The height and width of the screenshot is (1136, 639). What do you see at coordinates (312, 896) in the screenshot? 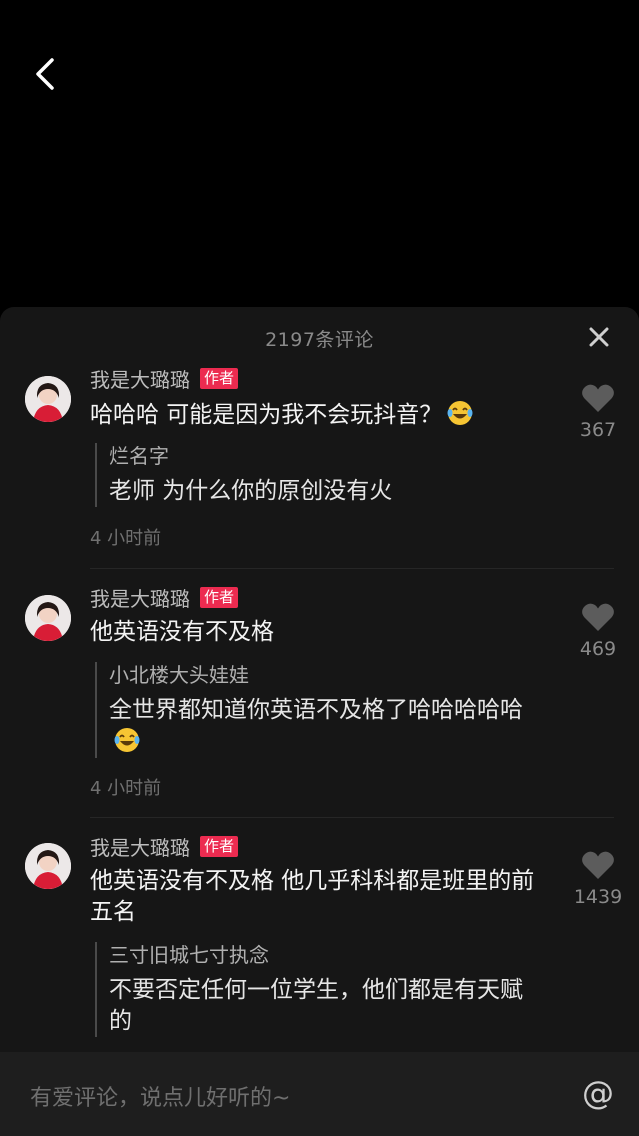
I see `comment-text: 他英语没有不及格 他几乎科科都是班里的前五名` at bounding box center [312, 896].